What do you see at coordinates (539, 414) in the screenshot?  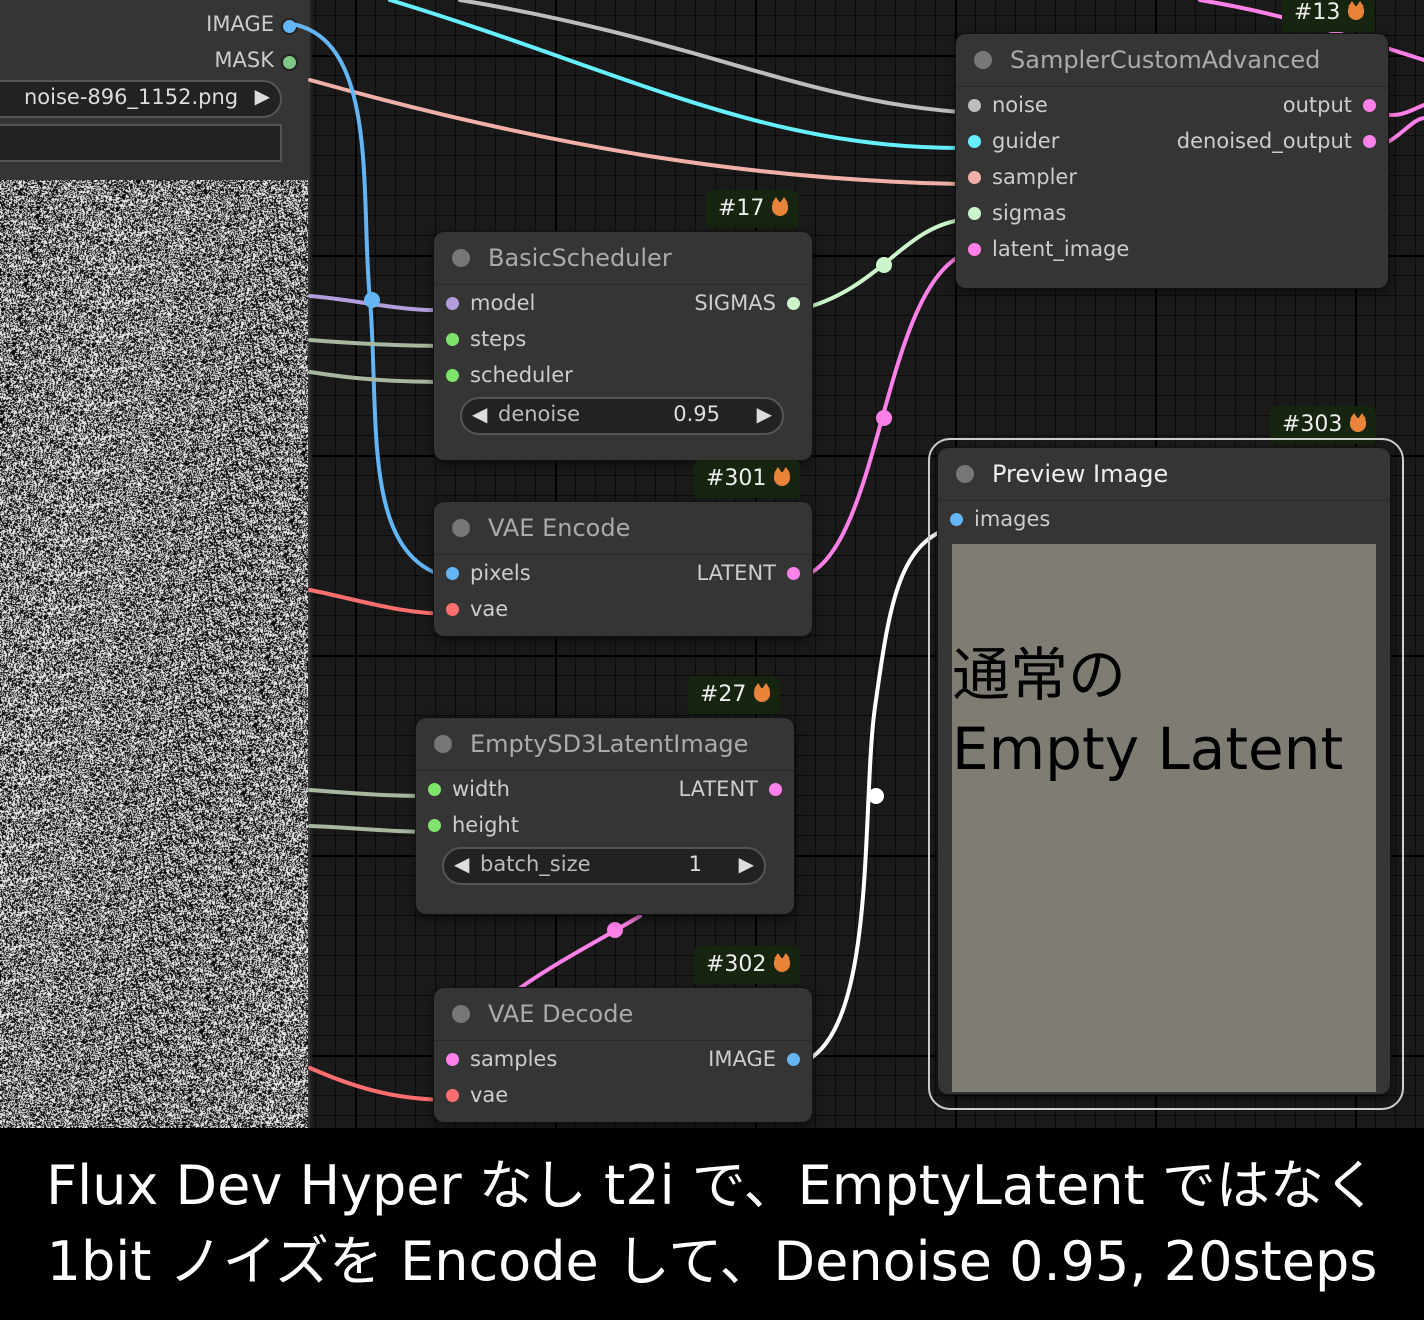 I see `widget-label: denoise` at bounding box center [539, 414].